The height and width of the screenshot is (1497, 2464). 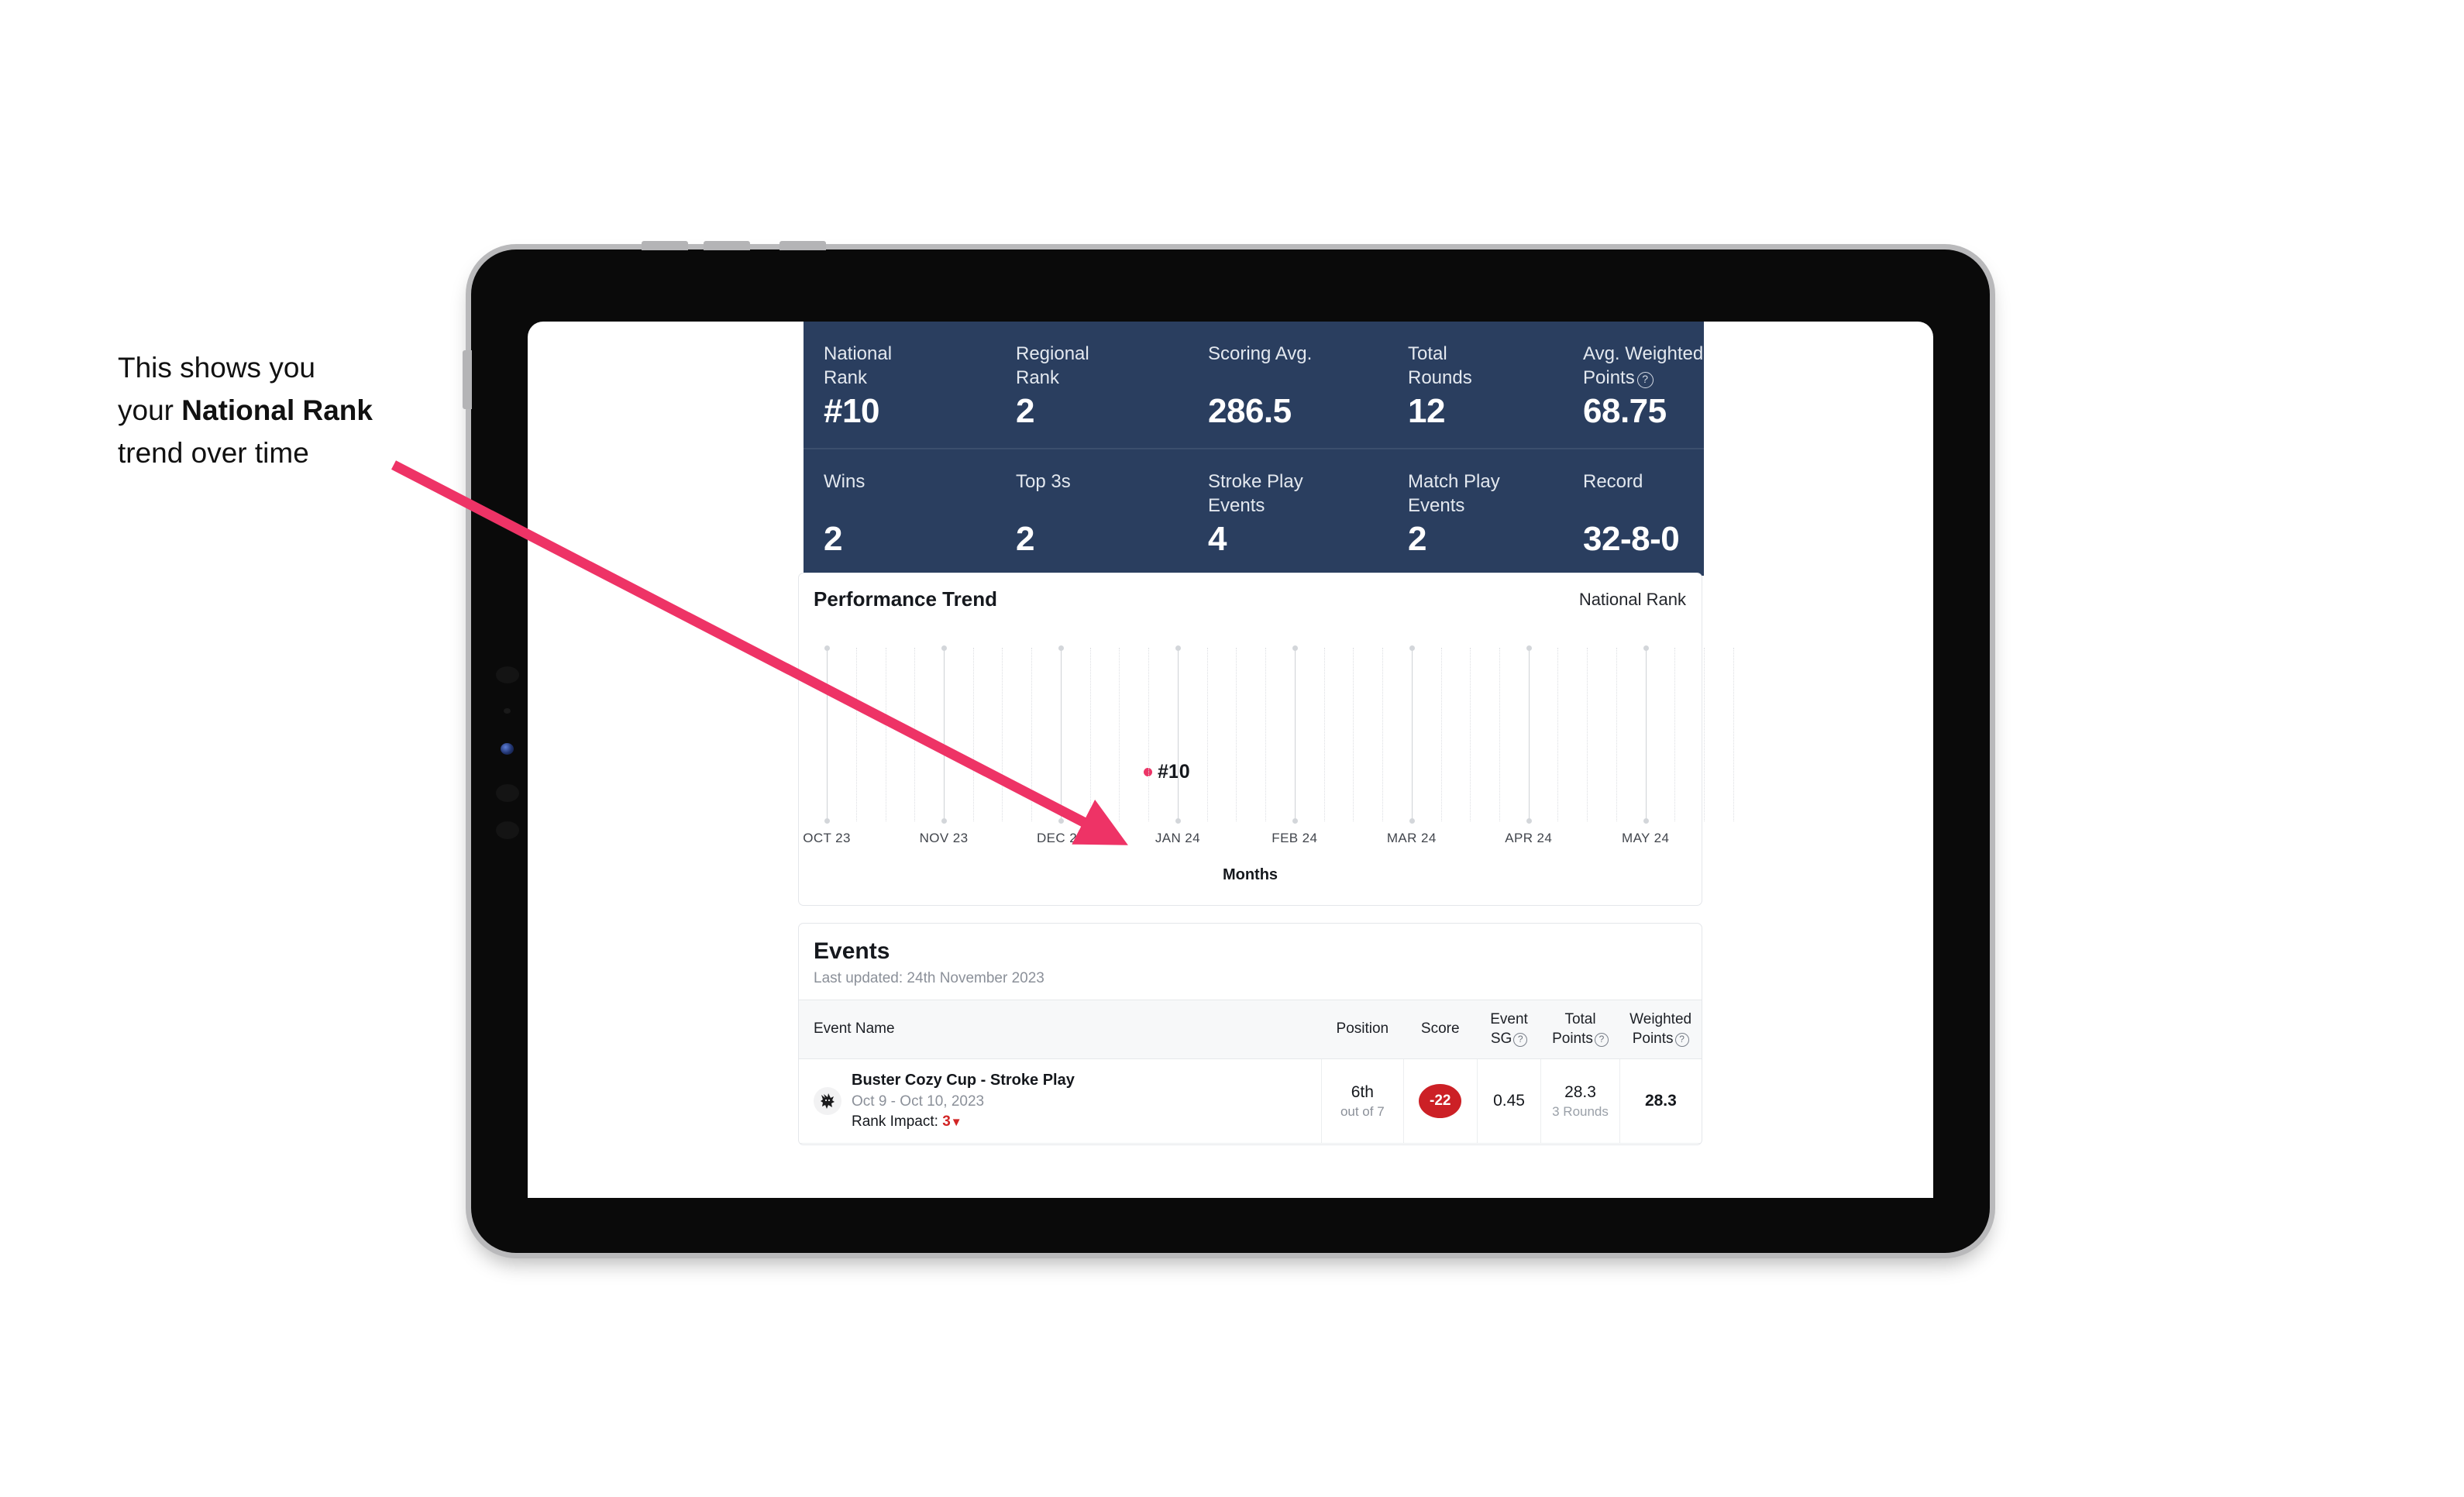 I want to click on column-position: Position, so click(x=1362, y=1029).